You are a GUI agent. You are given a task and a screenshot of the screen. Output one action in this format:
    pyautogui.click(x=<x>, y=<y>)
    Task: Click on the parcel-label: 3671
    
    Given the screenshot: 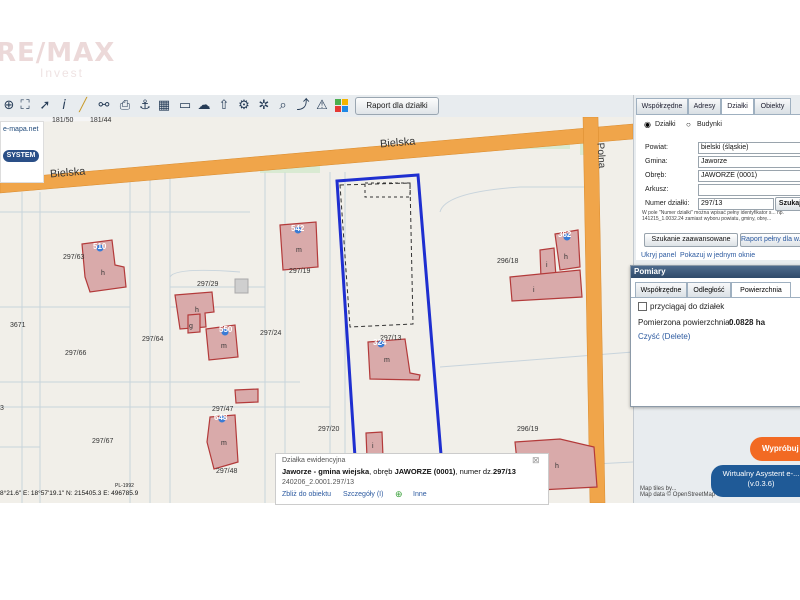 What is the action you would take?
    pyautogui.click(x=18, y=325)
    